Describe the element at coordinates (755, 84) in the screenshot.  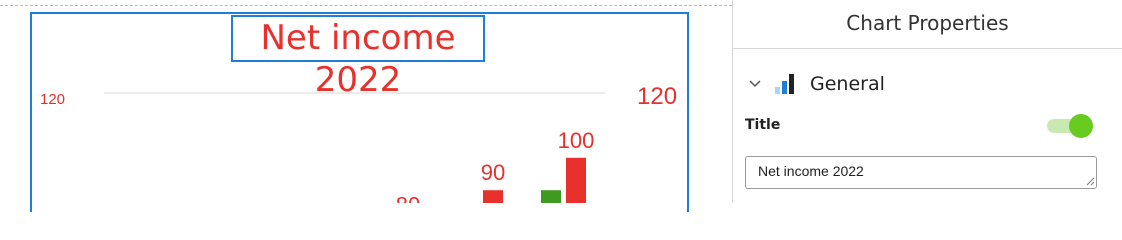
I see `chevron-down-icon` at that location.